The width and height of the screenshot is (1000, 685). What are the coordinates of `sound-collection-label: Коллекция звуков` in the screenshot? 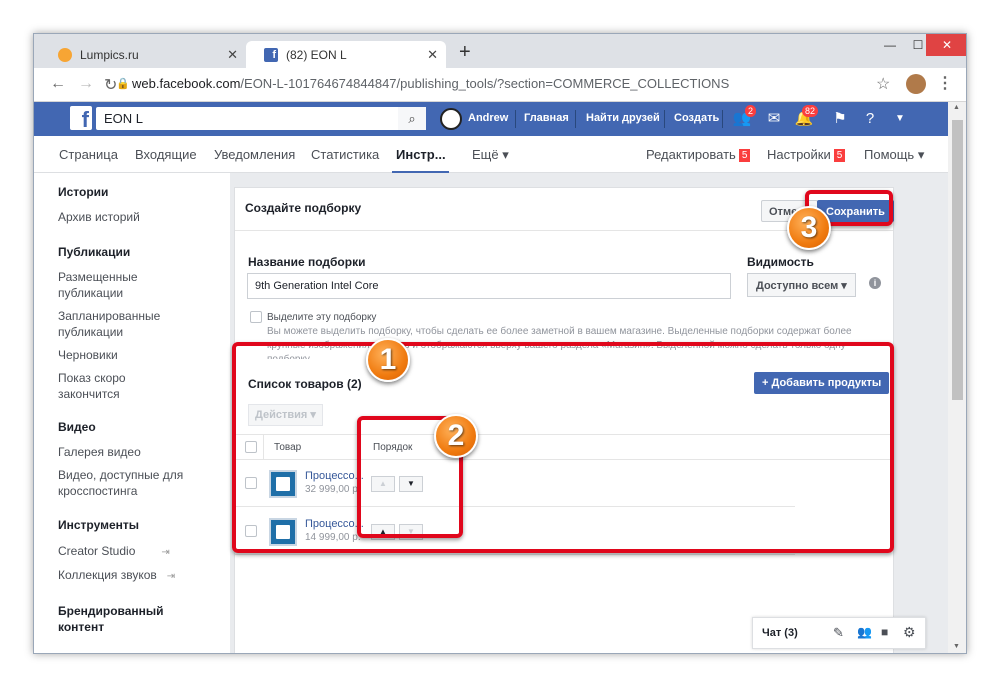 It's located at (107, 575).